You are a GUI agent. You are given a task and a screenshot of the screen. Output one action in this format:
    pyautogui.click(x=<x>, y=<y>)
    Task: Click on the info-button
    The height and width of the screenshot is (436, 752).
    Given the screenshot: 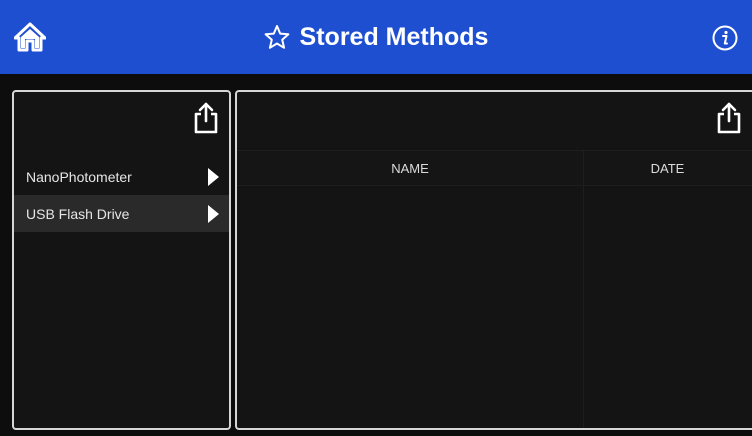 What is the action you would take?
    pyautogui.click(x=725, y=38)
    